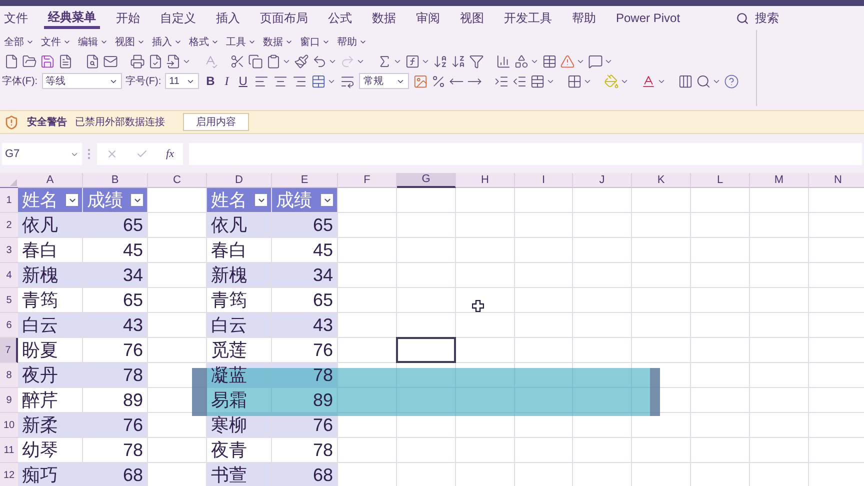  Describe the element at coordinates (502, 81) in the screenshot. I see `indent-increase-icon` at that location.